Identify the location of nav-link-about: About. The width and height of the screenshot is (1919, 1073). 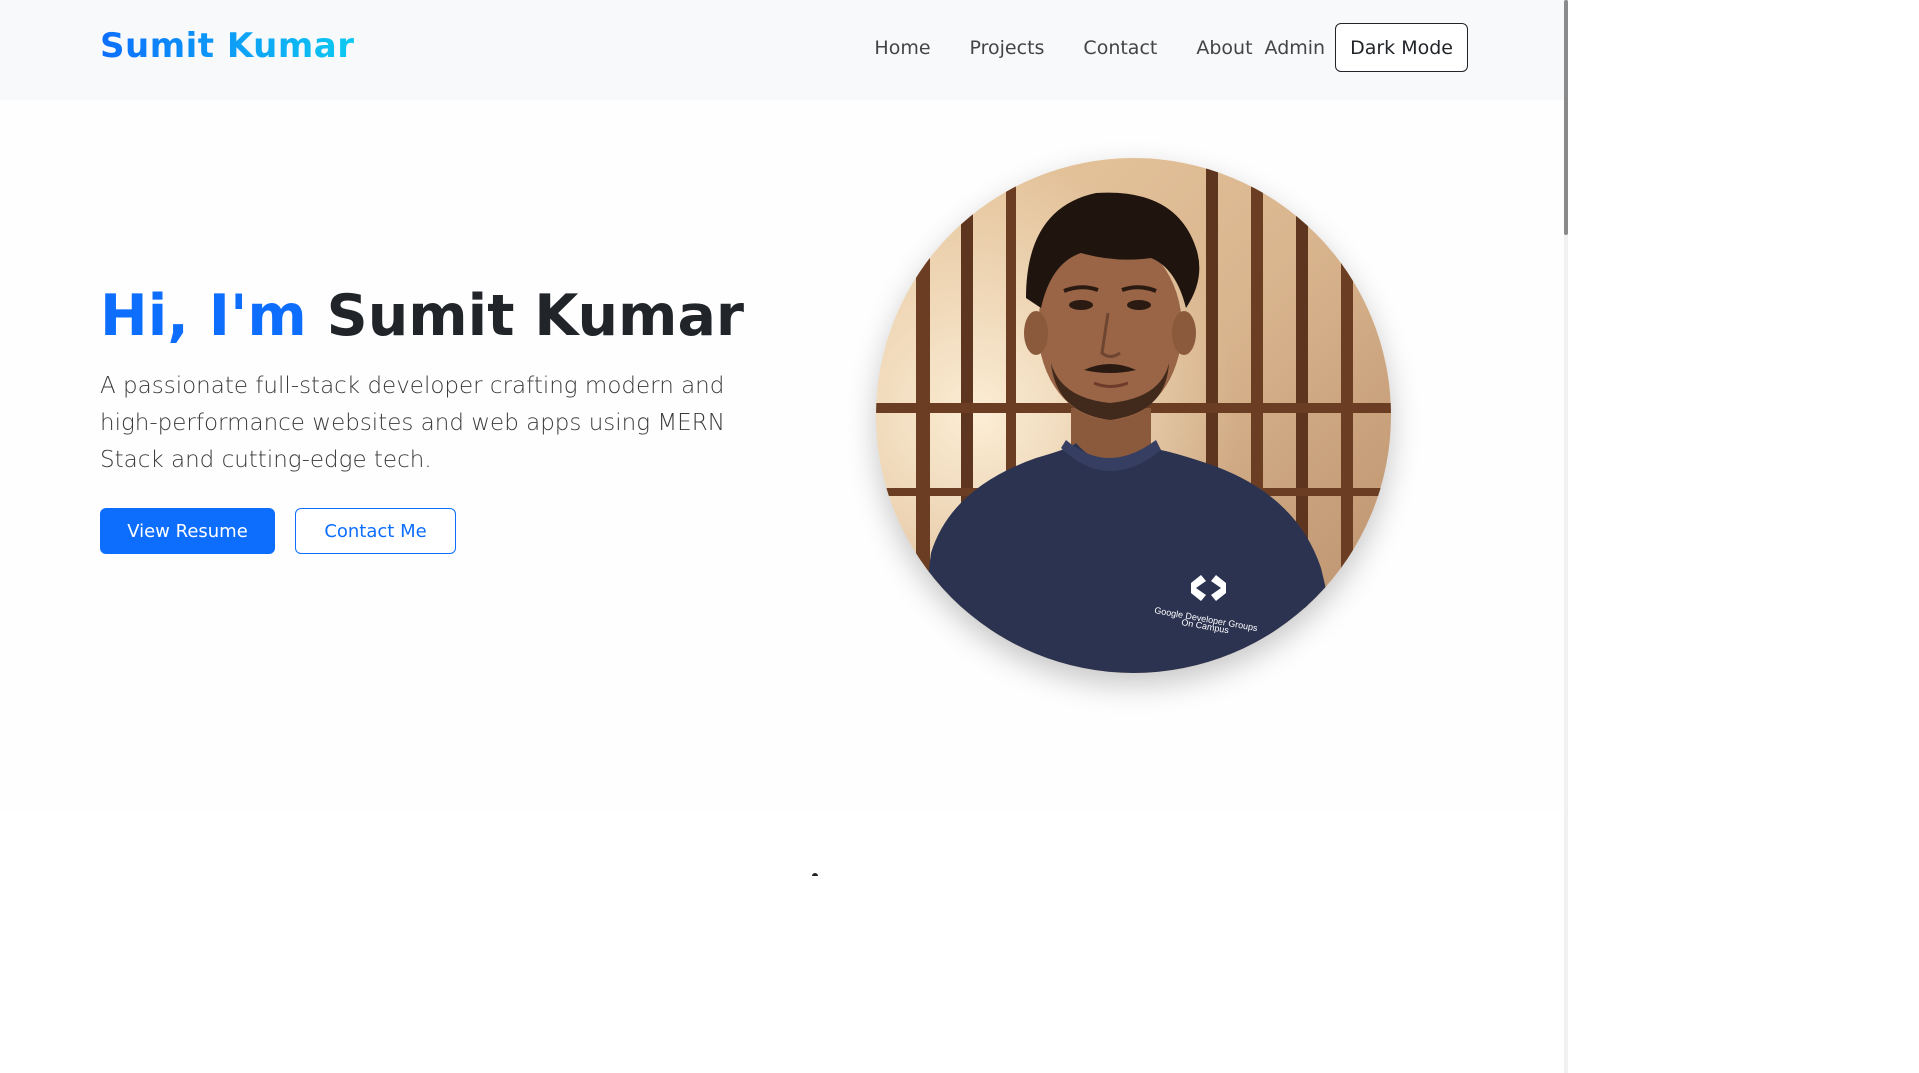
(1224, 48).